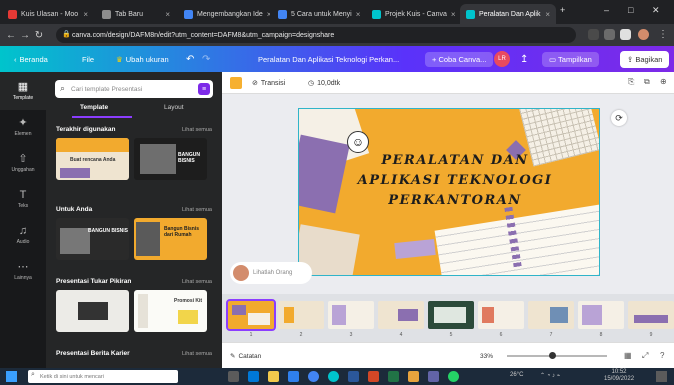 The height and width of the screenshot is (385, 674). What do you see at coordinates (103, 376) in the screenshot?
I see `taskbar-search-input: ⌕ Ketik di sini untuk mencari` at bounding box center [103, 376].